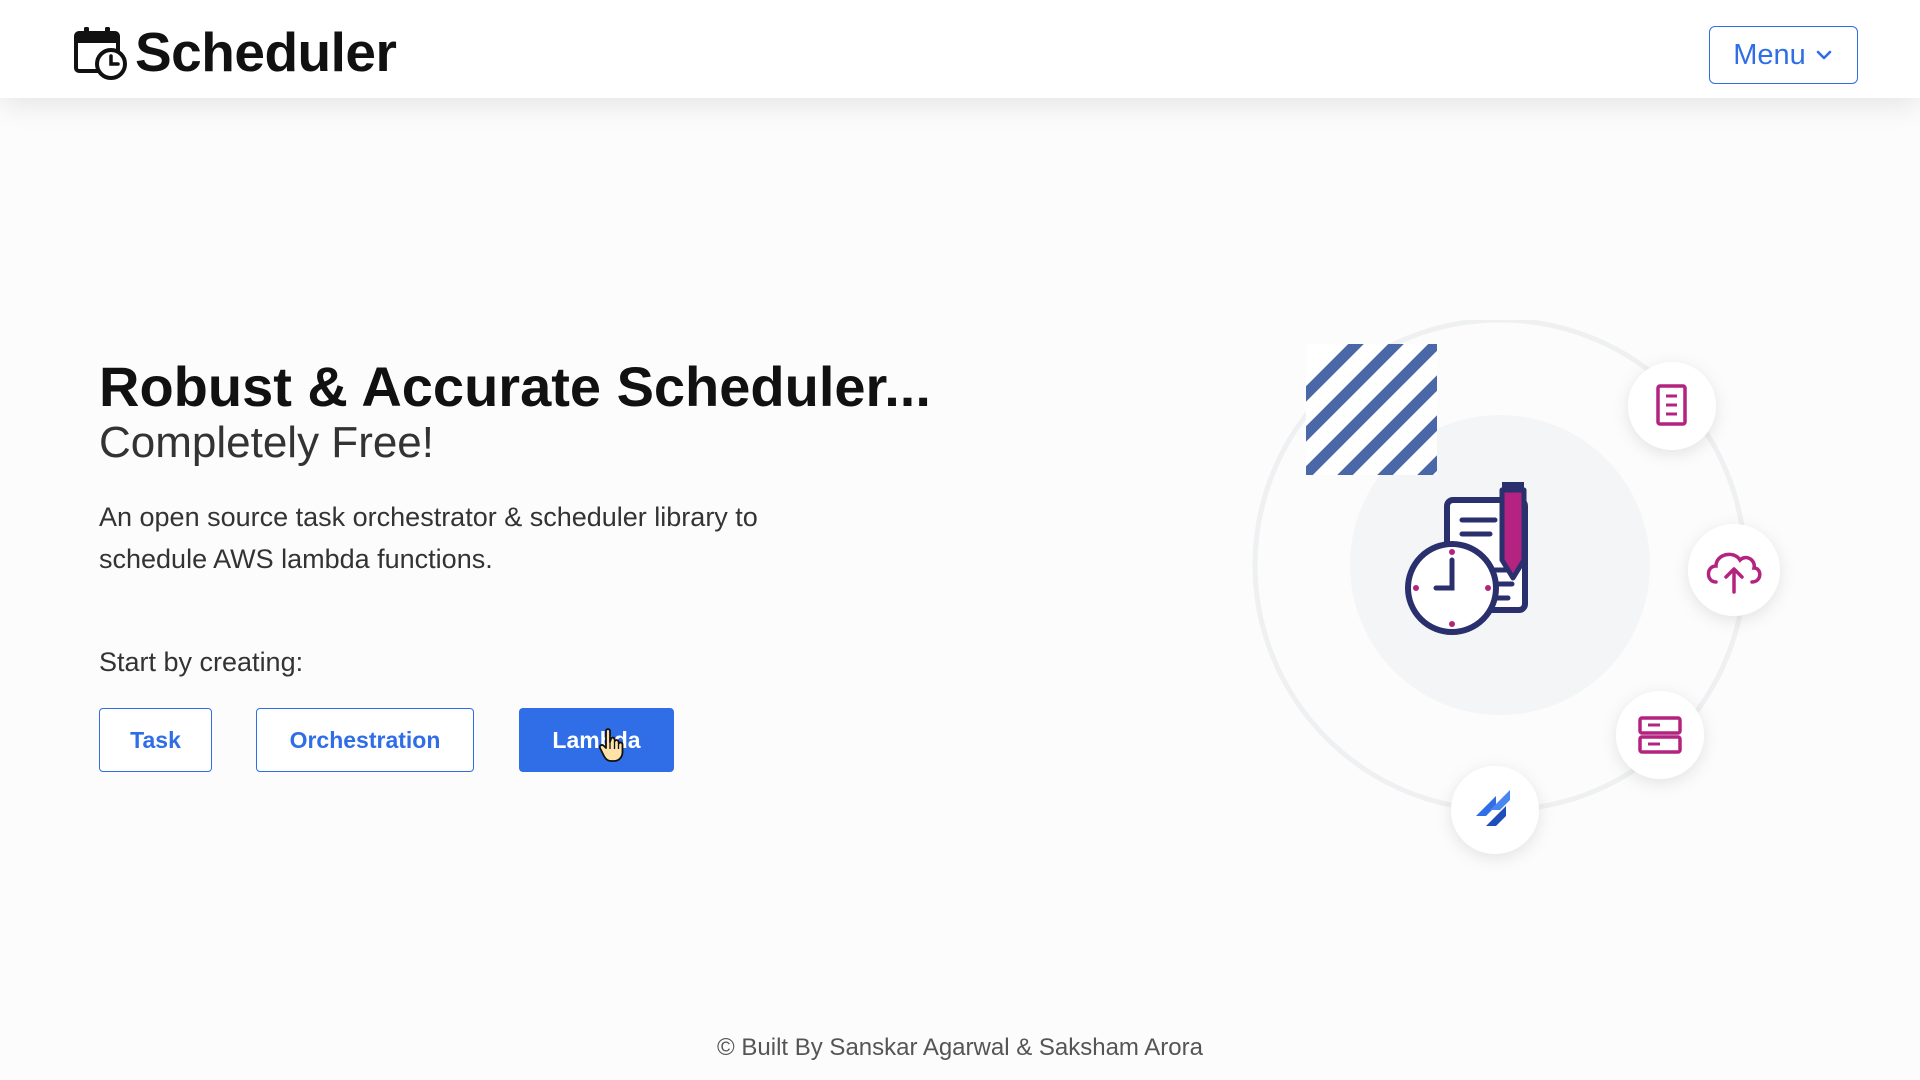 The height and width of the screenshot is (1080, 1920). I want to click on chevron-down-icon, so click(1824, 55).